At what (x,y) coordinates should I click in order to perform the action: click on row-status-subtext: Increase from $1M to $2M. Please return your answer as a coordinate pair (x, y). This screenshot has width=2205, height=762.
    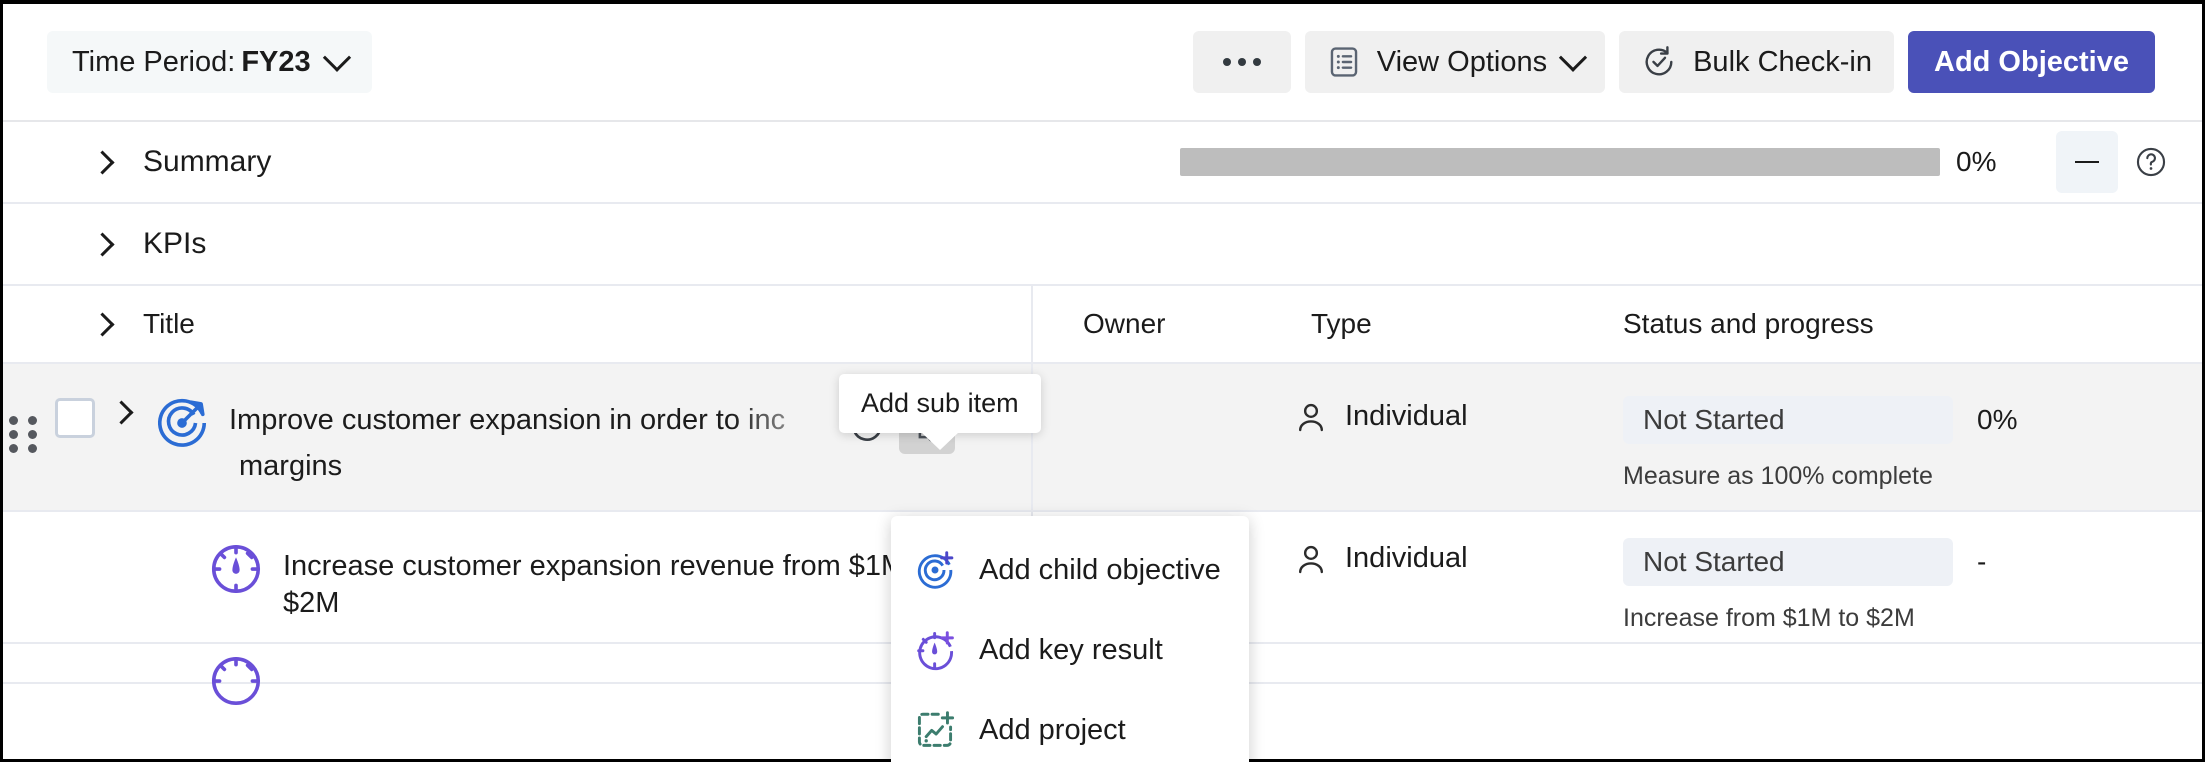
    Looking at the image, I should click on (1769, 618).